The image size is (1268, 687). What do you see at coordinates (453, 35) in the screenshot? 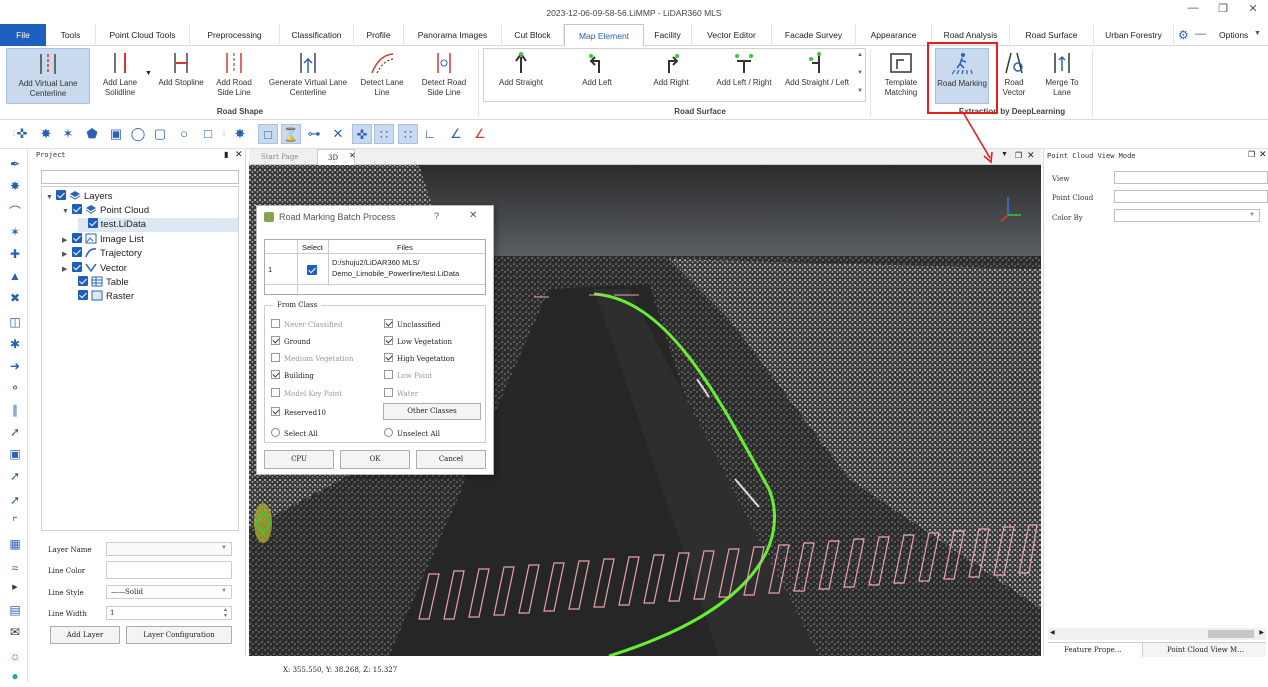
I see `menu-panorama-images: Panorama Images` at bounding box center [453, 35].